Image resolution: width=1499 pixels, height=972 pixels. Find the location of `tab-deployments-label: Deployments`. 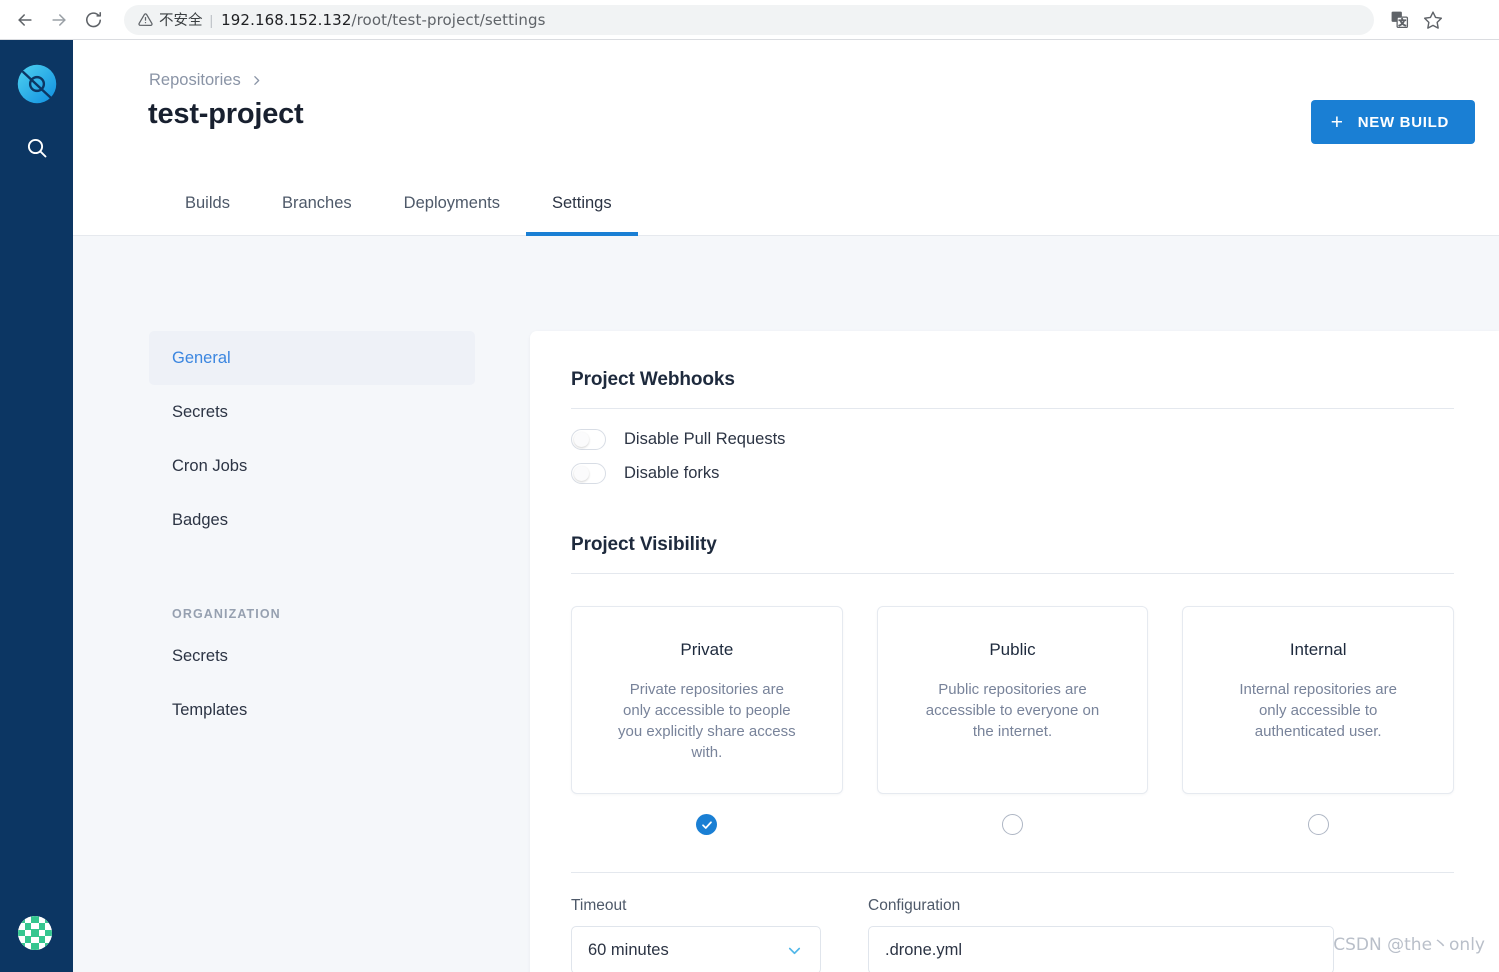

tab-deployments-label: Deployments is located at coordinates (451, 203).